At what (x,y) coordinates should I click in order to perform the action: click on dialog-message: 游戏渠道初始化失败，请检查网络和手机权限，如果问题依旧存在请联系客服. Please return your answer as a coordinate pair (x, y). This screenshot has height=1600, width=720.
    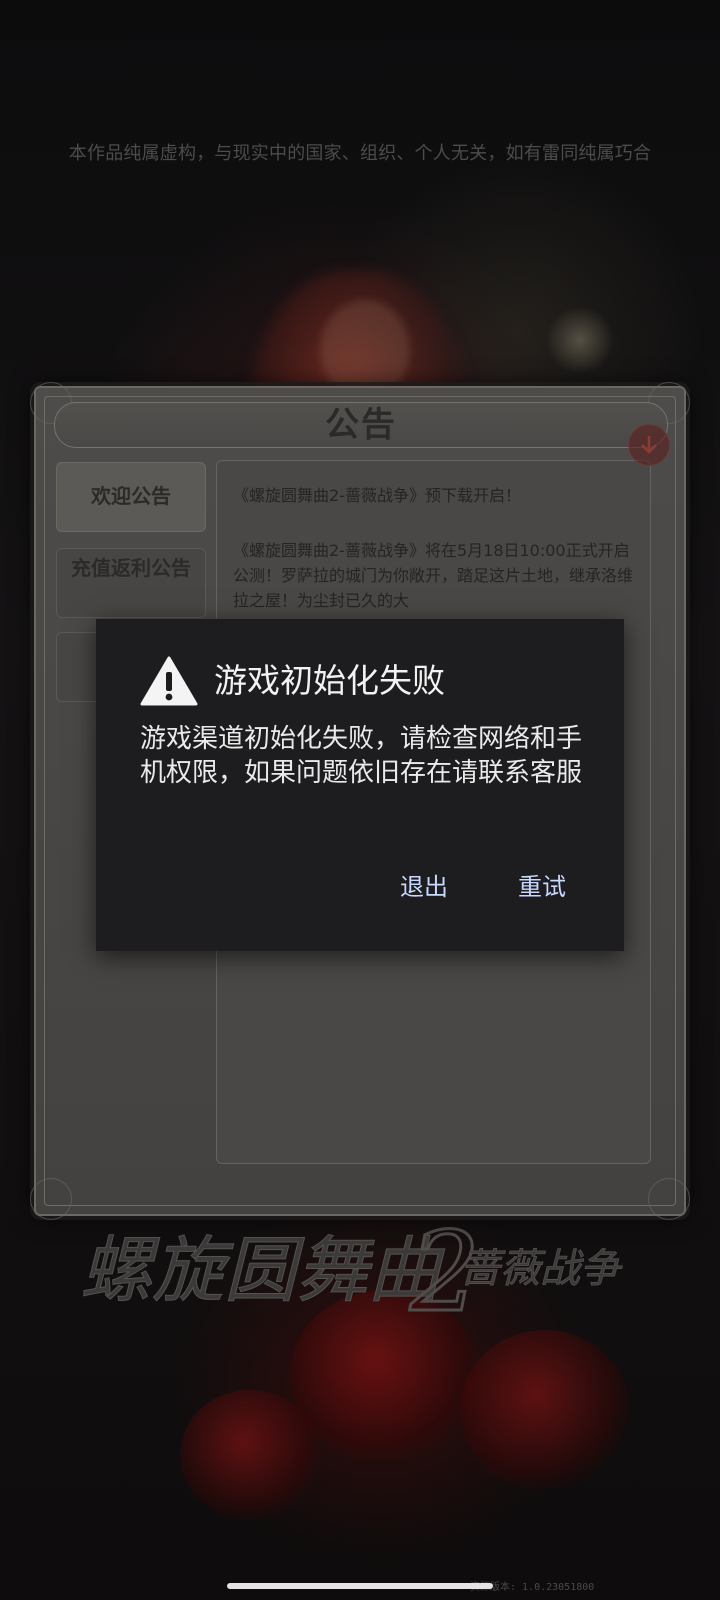
    Looking at the image, I should click on (361, 756).